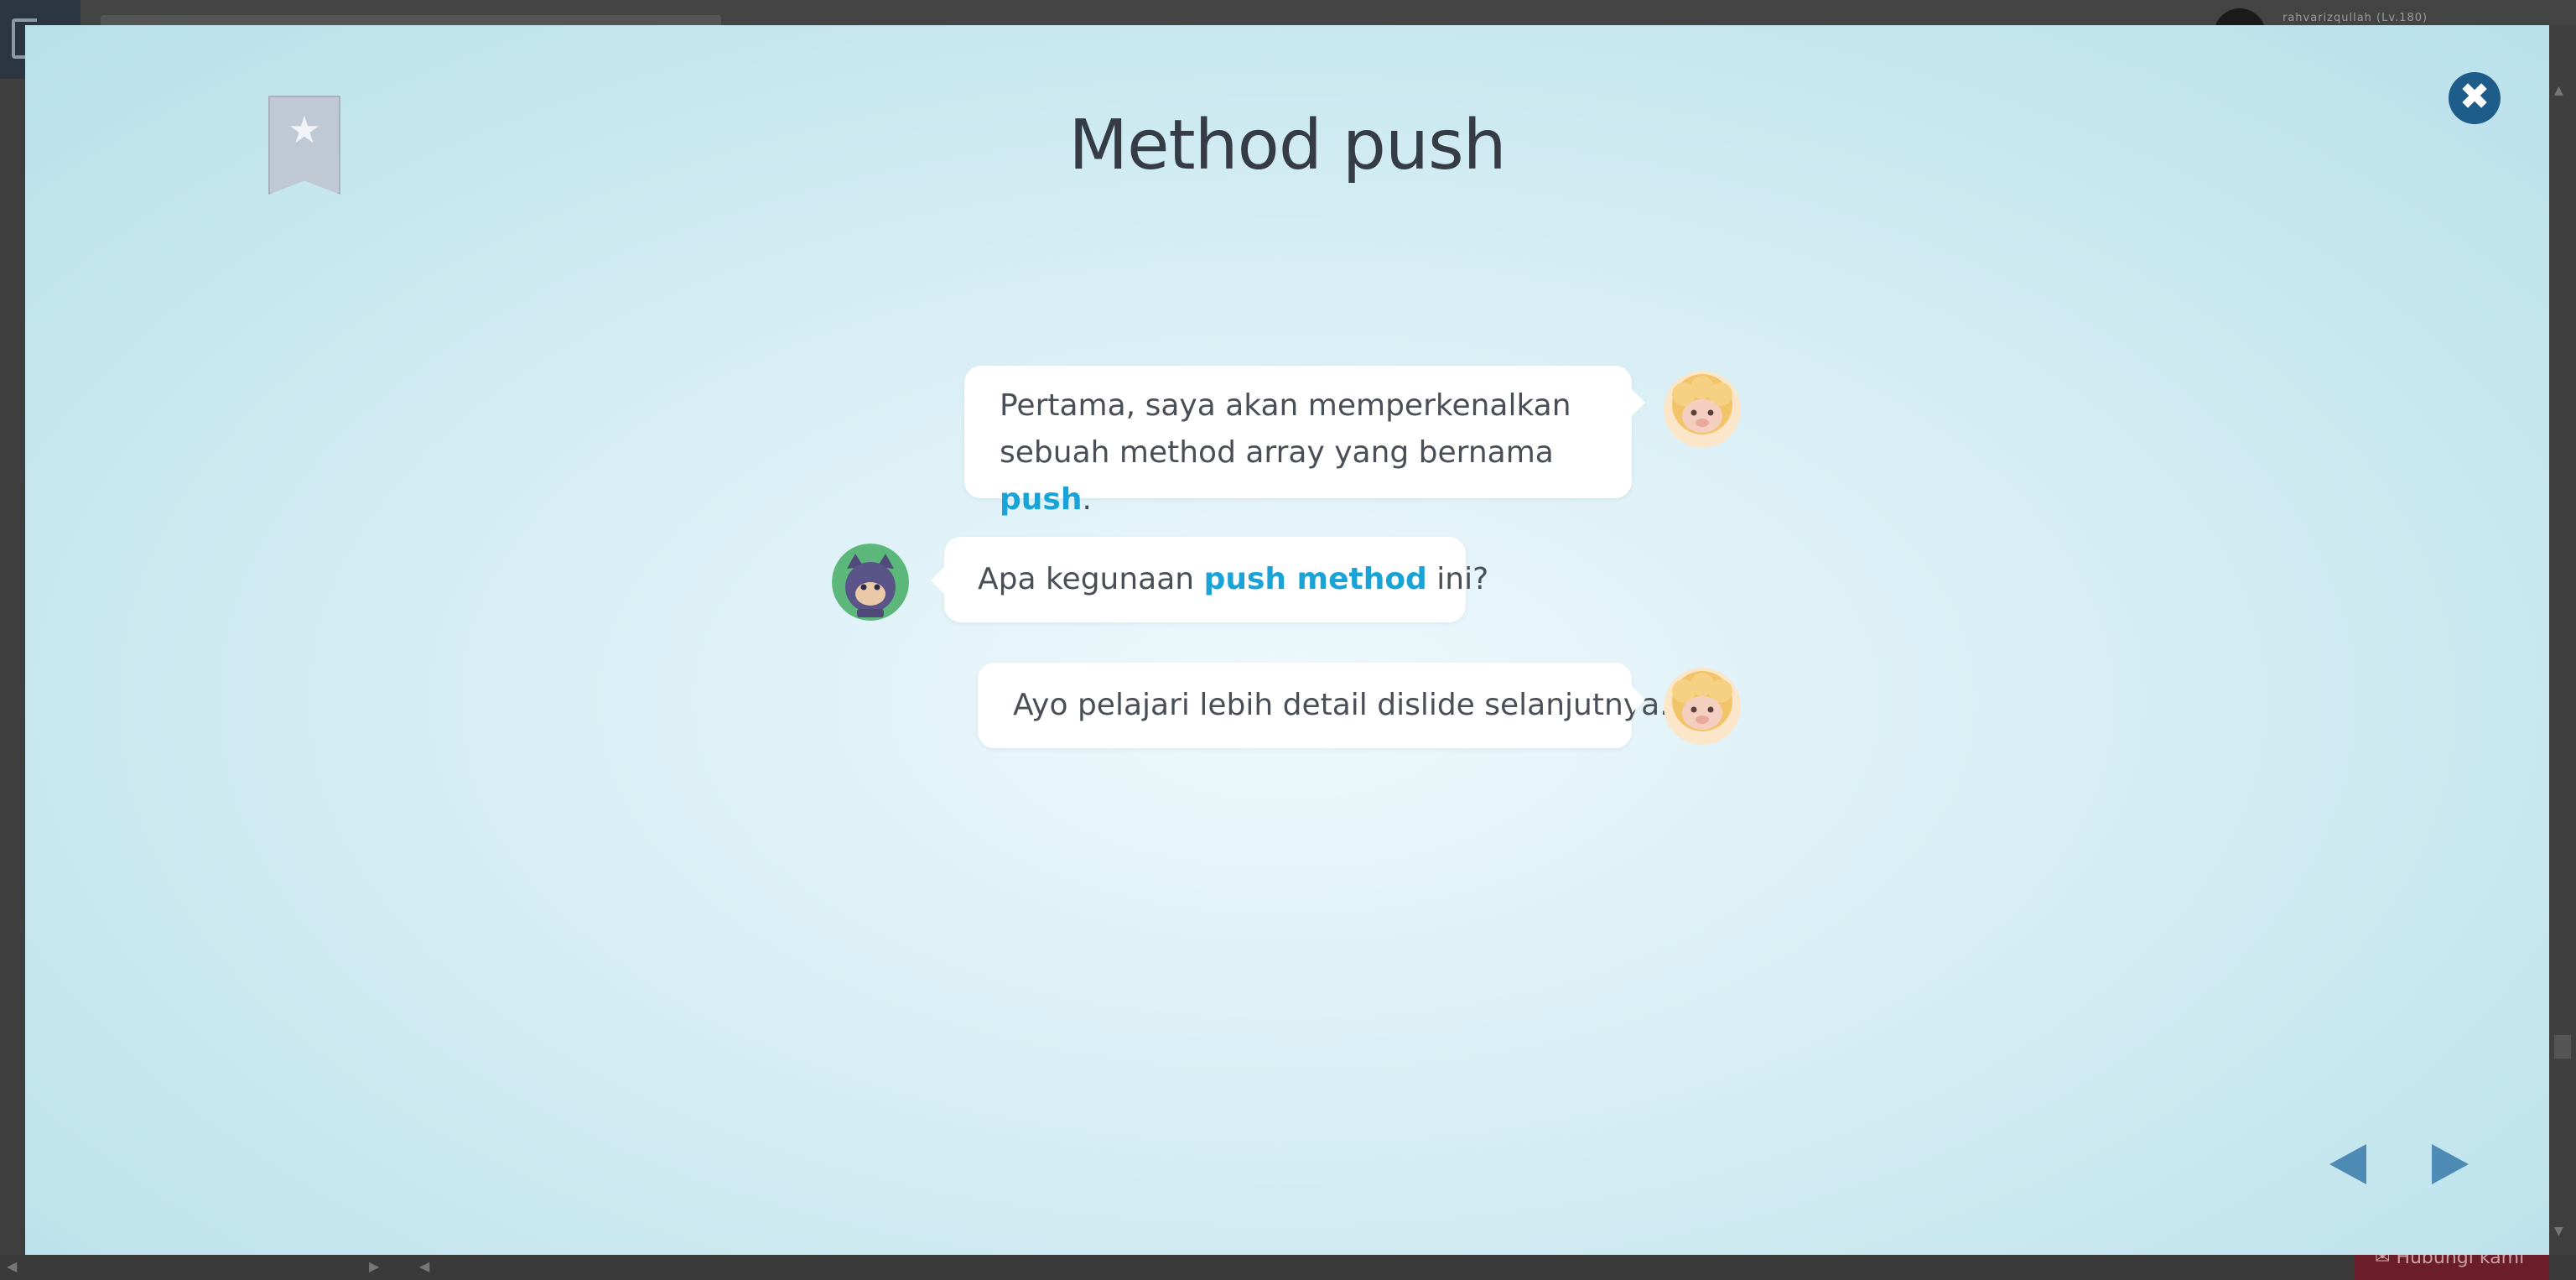 The height and width of the screenshot is (1280, 2576). Describe the element at coordinates (1288, 1267) in the screenshot. I see `bottom-bar` at that location.